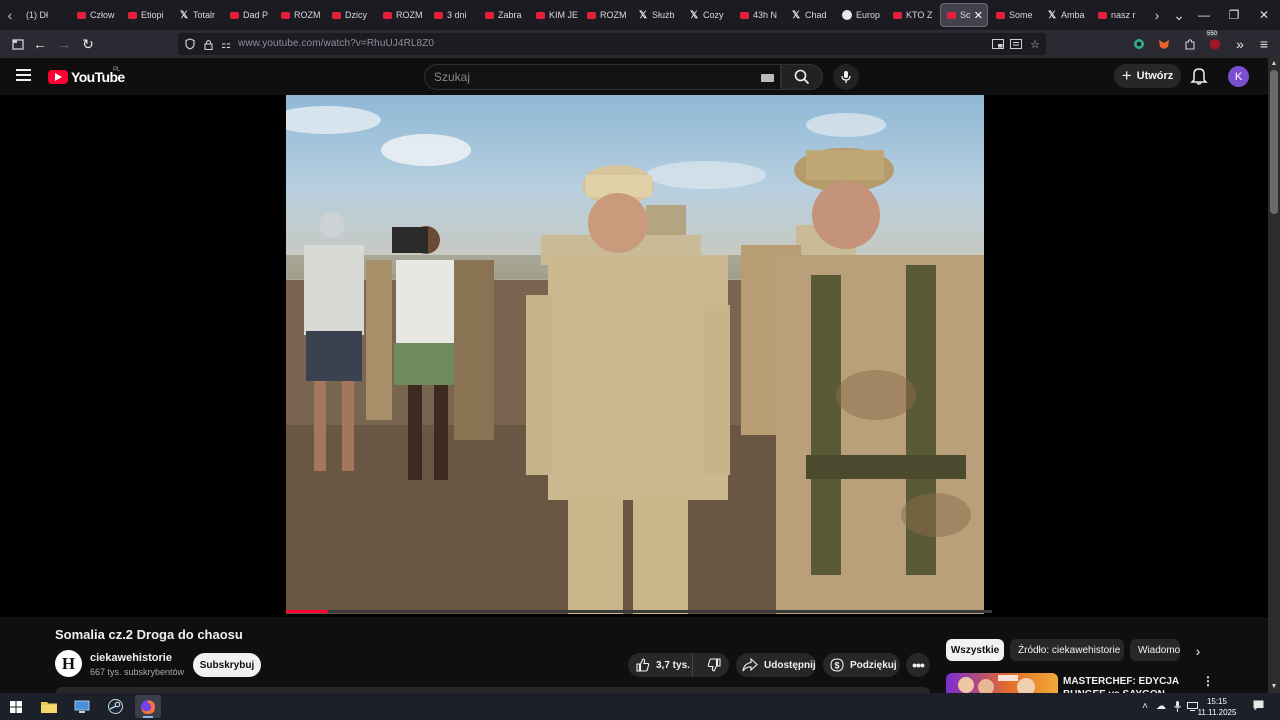  I want to click on firefox-icon, so click(148, 706).